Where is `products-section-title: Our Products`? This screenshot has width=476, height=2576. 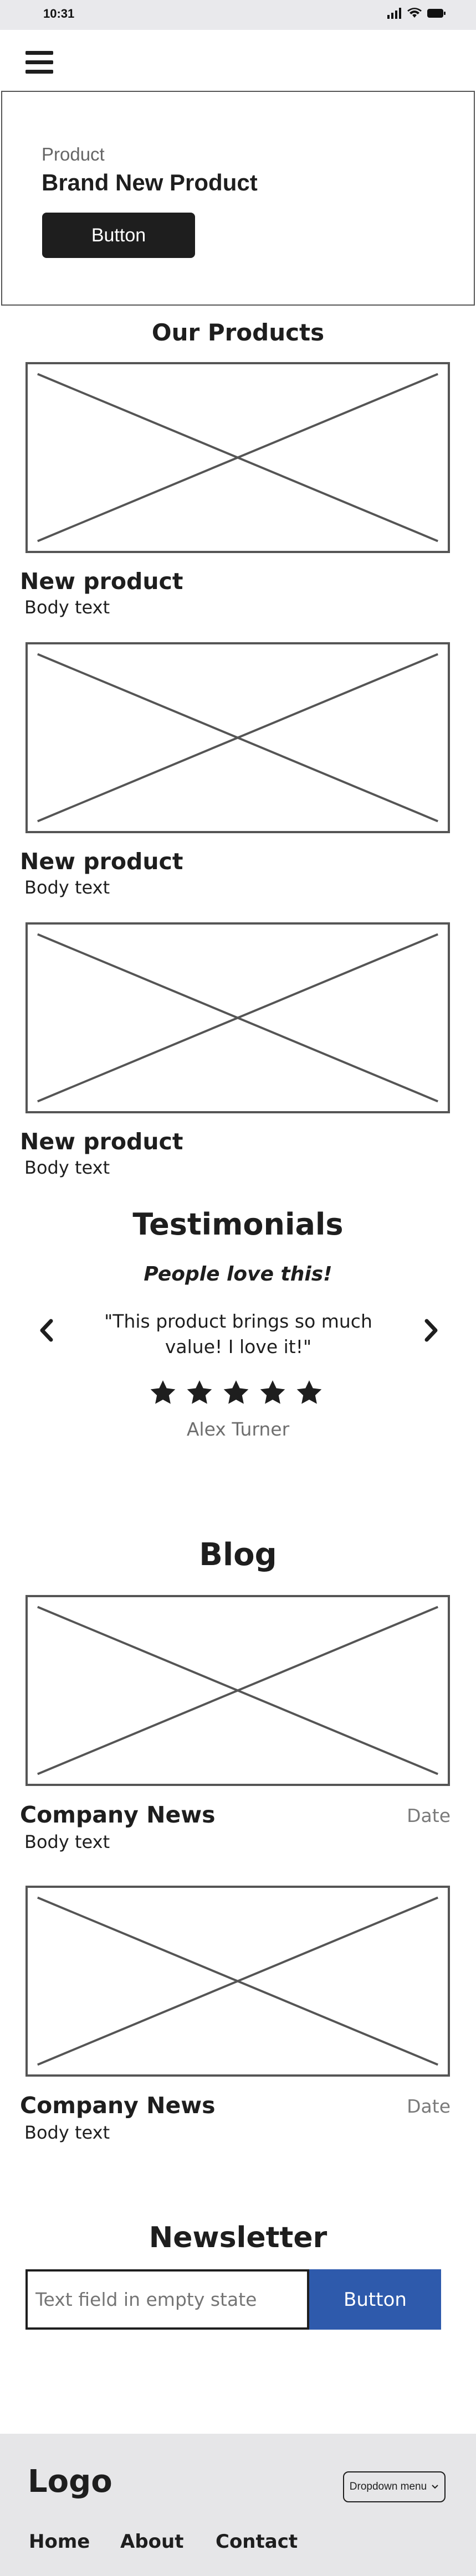 products-section-title: Our Products is located at coordinates (238, 333).